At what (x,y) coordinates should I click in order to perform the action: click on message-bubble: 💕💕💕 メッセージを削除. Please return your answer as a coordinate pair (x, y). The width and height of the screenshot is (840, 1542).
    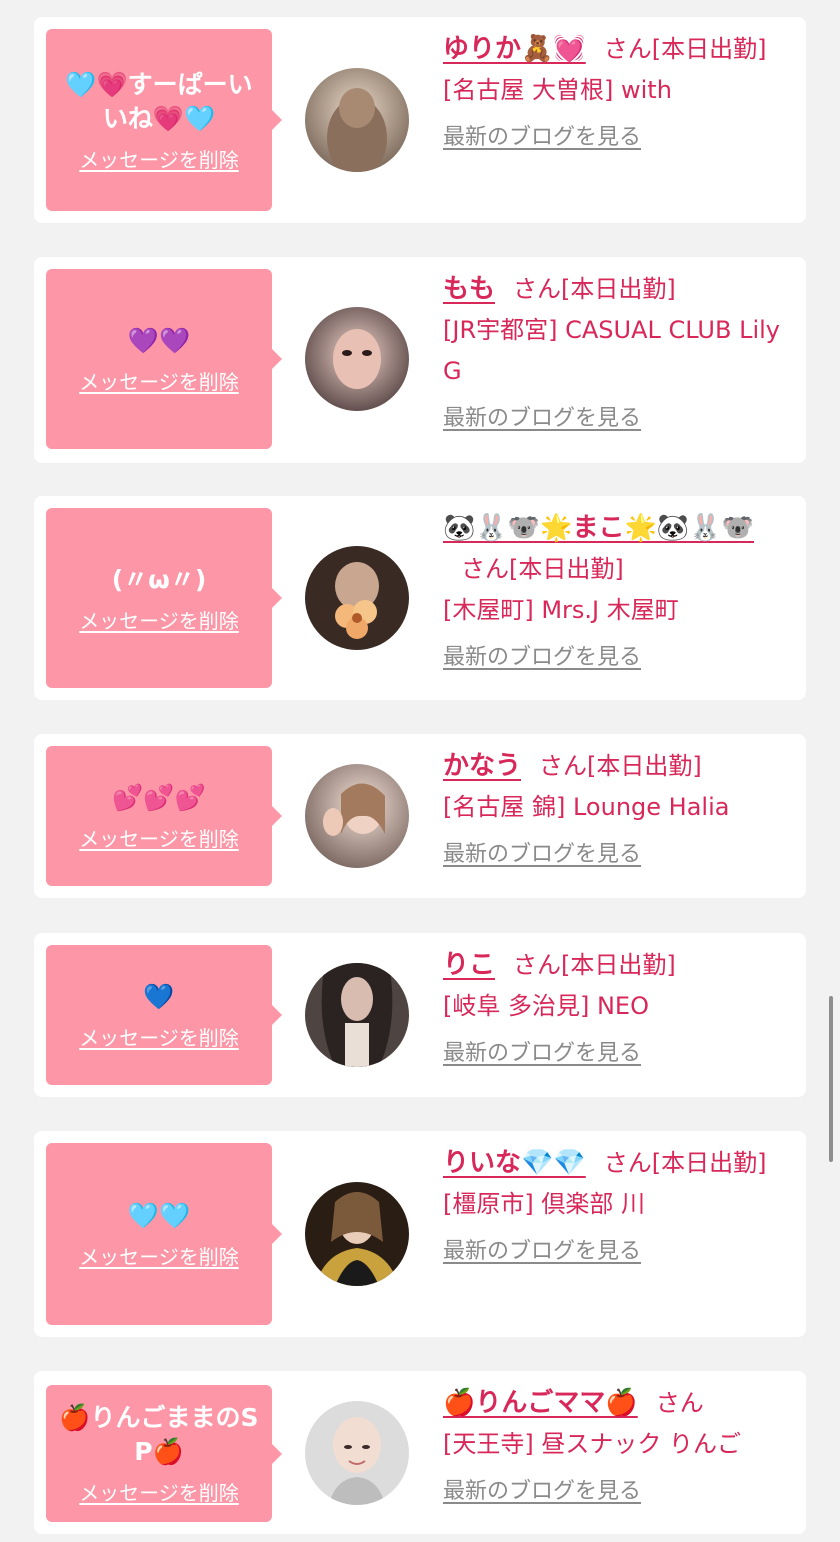
    Looking at the image, I should click on (164, 816).